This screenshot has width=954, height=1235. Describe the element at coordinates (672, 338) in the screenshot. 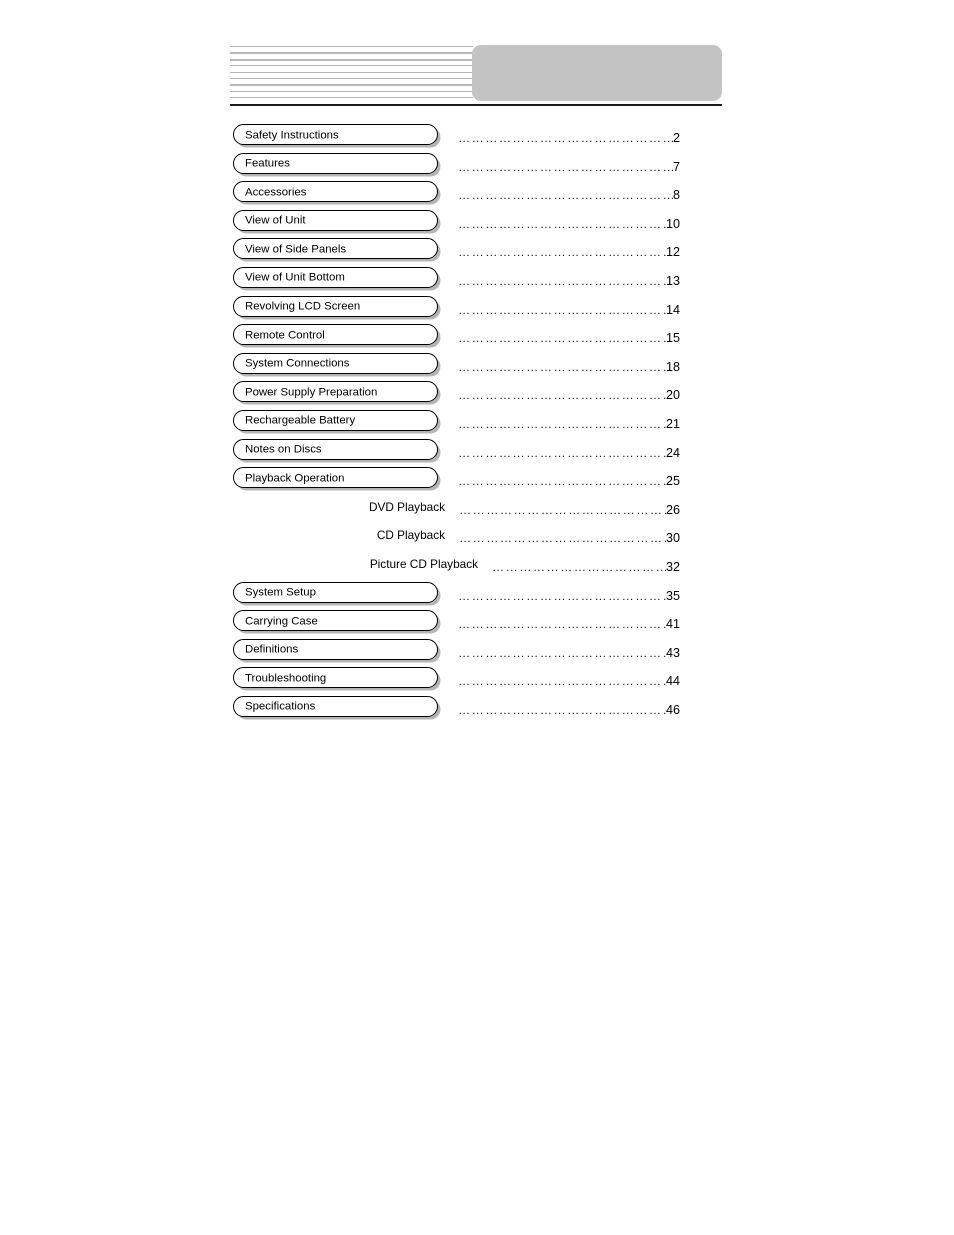

I see `toc-page-number: 15` at that location.